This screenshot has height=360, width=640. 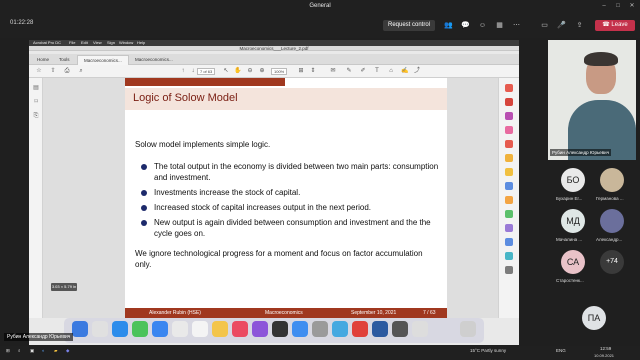 I want to click on task-view-icon: ▣, so click(x=32, y=351).